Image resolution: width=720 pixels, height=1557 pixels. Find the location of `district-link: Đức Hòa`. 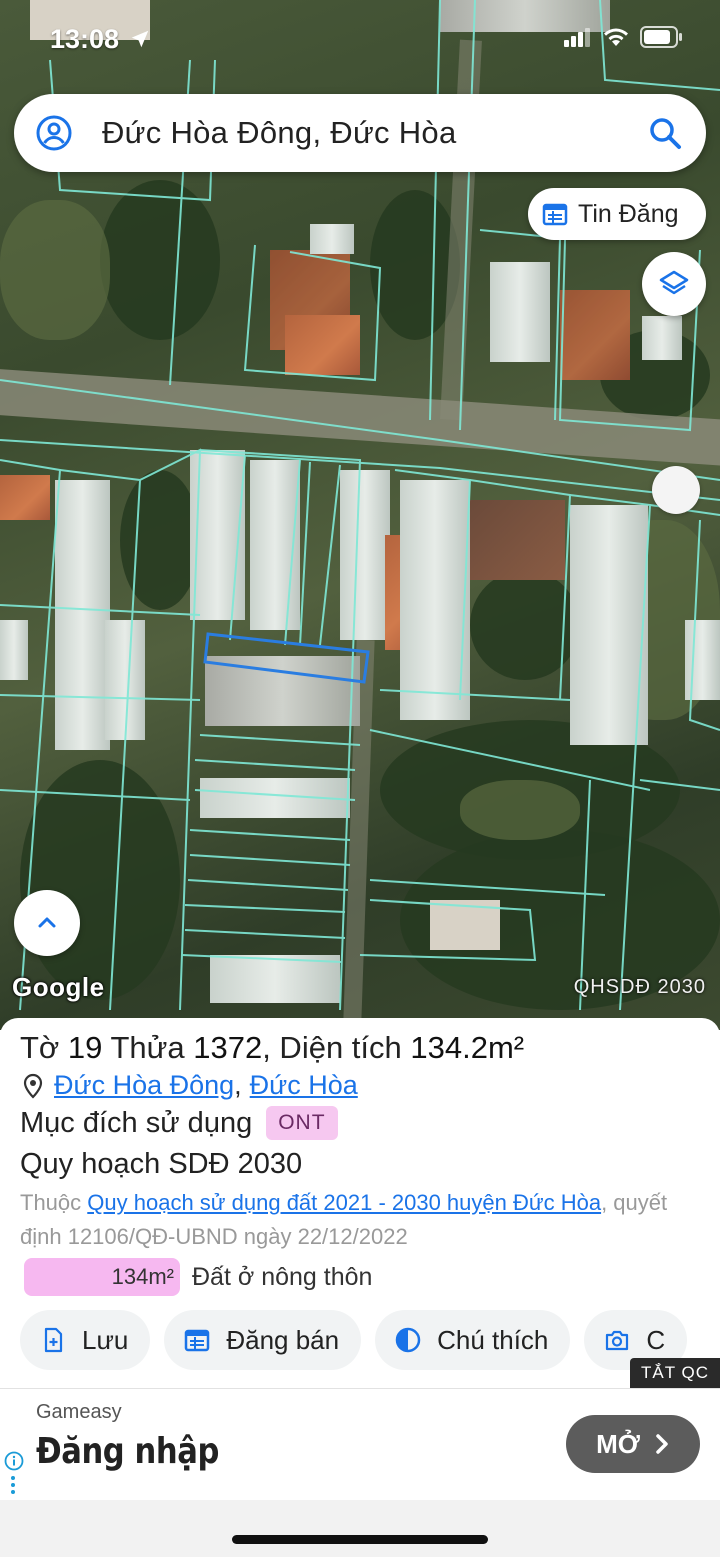

district-link: Đức Hòa is located at coordinates (304, 1085).